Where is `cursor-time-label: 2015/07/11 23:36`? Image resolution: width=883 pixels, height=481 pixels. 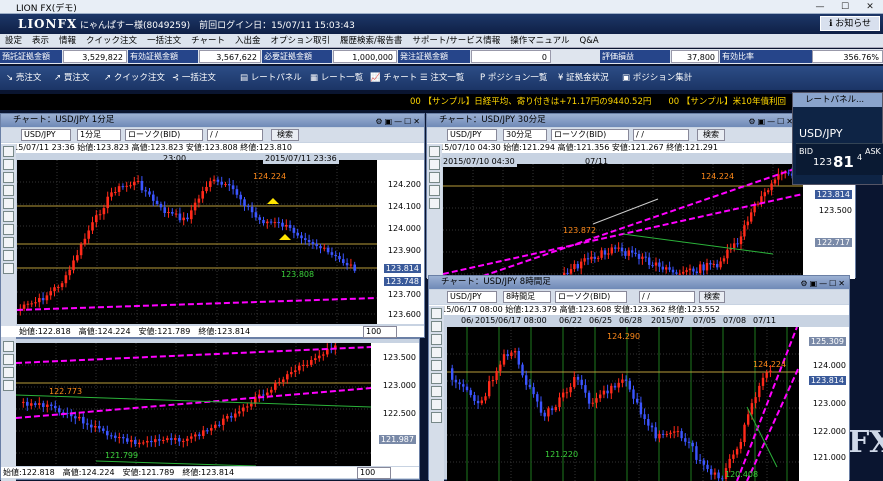 cursor-time-label: 2015/07/11 23:36 is located at coordinates (301, 159).